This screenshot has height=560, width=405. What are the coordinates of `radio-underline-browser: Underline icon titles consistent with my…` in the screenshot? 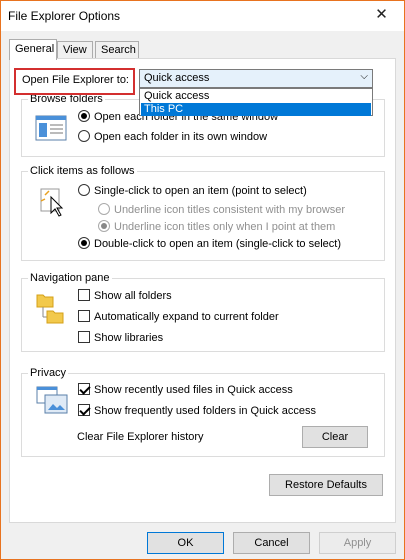 It's located at (221, 211).